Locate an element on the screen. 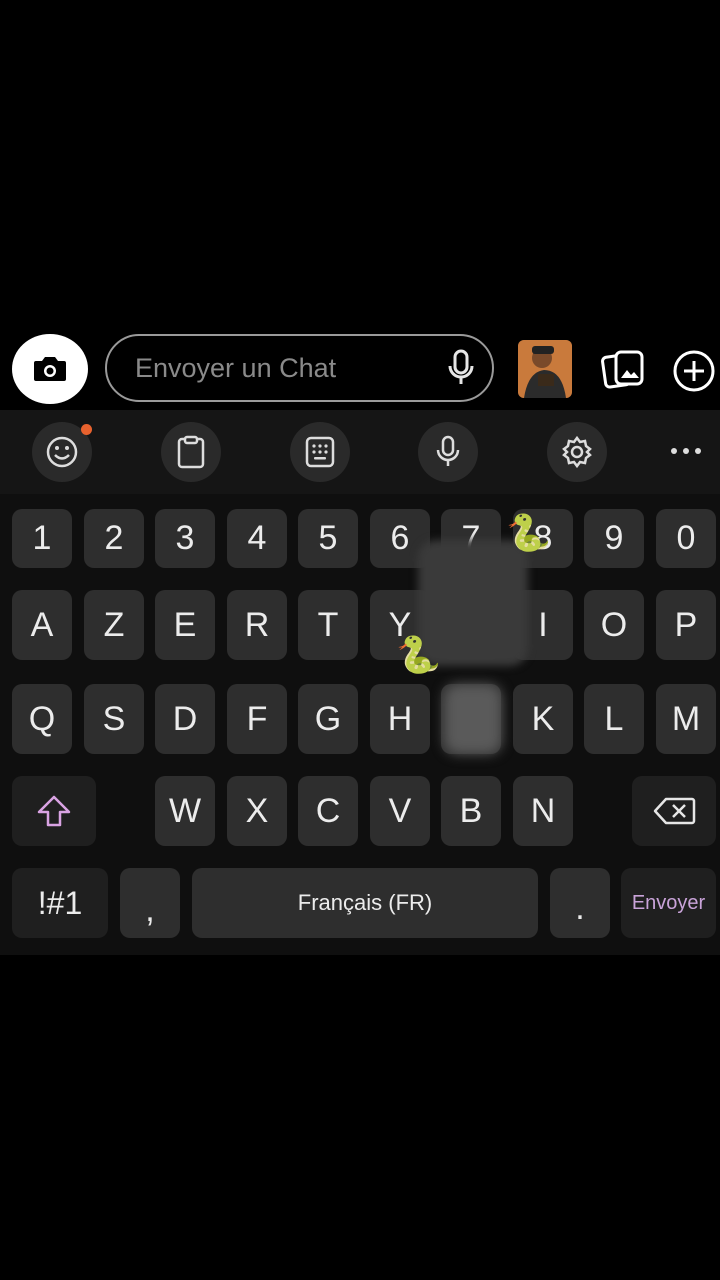 The height and width of the screenshot is (1280, 720). key-p: P is located at coordinates (686, 625).